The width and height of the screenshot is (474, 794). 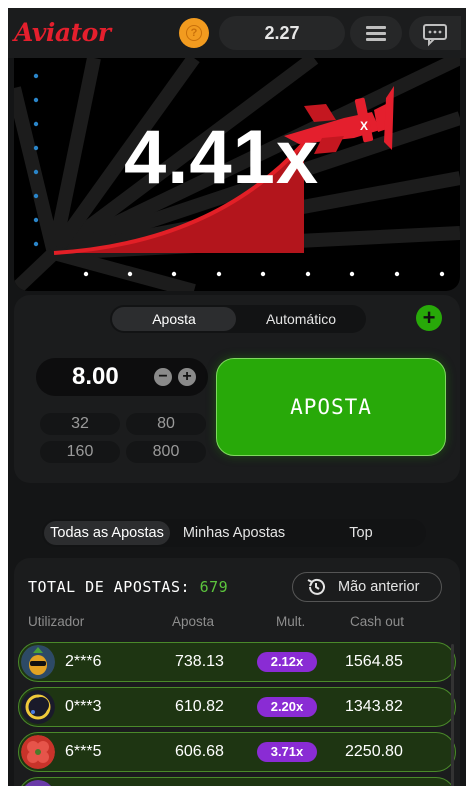 What do you see at coordinates (377, 621) in the screenshot?
I see `column-header-cashout: Cash out` at bounding box center [377, 621].